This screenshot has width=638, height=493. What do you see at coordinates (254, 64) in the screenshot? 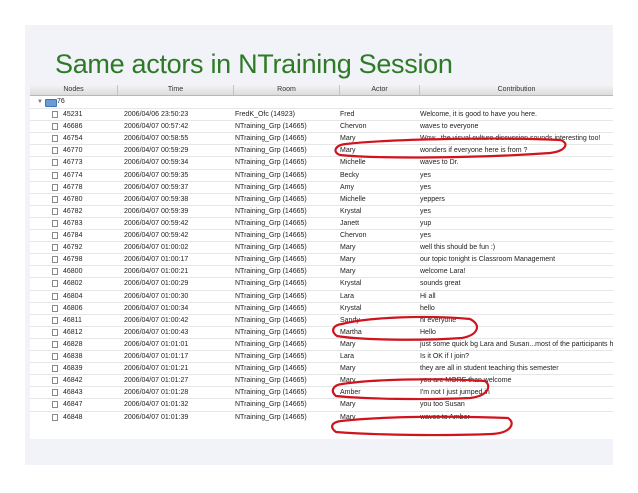
I see `slide-title: Same actors in NTraining Session` at bounding box center [254, 64].